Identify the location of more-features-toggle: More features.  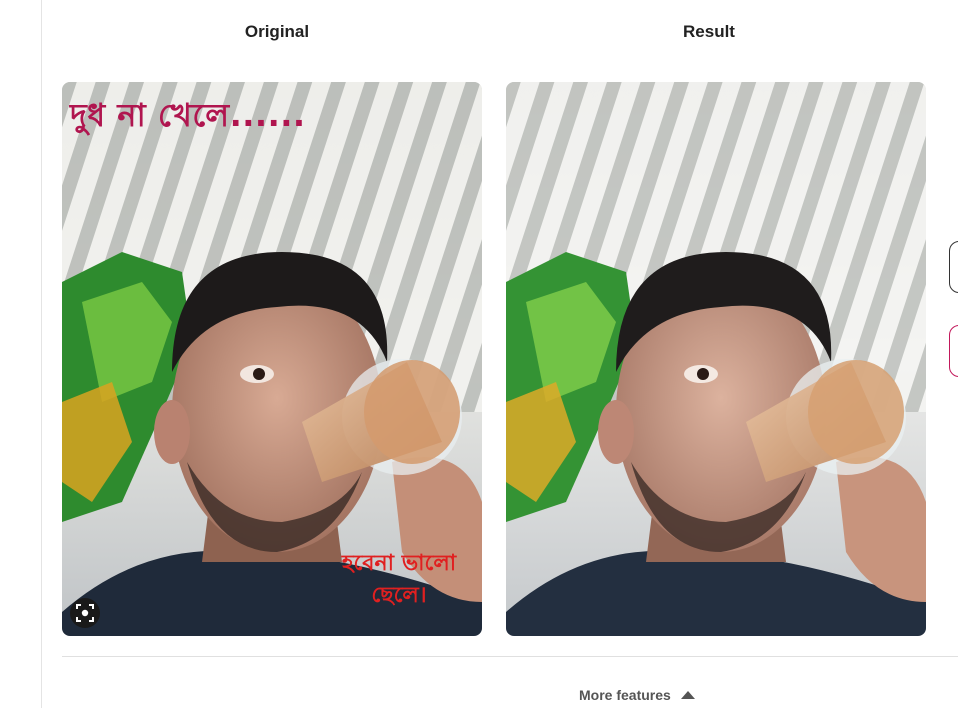
(637, 695).